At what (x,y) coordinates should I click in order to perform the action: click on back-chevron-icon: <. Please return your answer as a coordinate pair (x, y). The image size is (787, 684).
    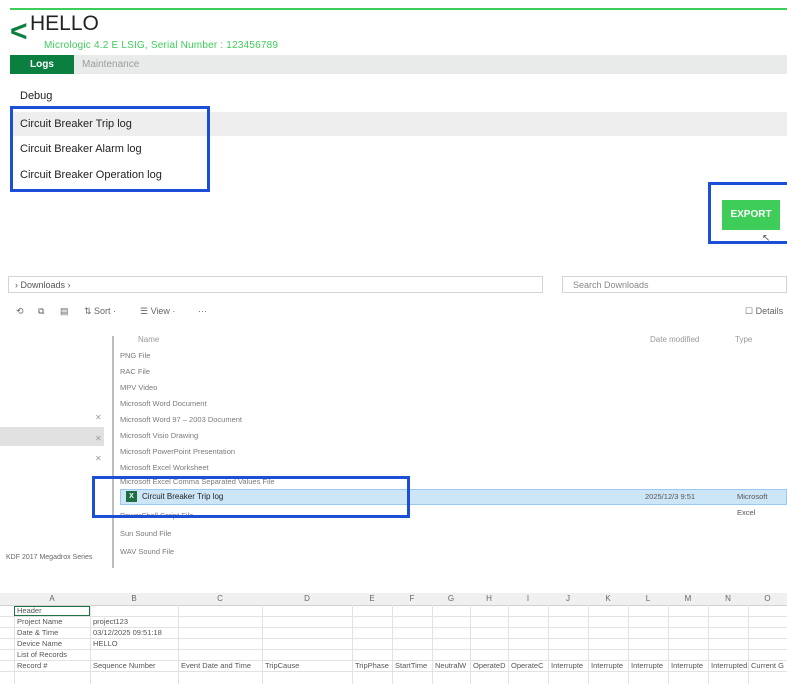
    Looking at the image, I should click on (19, 32).